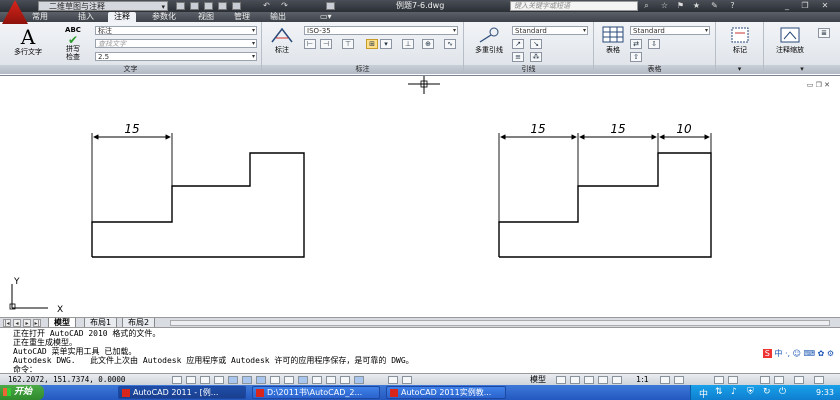  Describe the element at coordinates (362, 69) in the screenshot. I see `dimension-panel-label: 标注` at that location.